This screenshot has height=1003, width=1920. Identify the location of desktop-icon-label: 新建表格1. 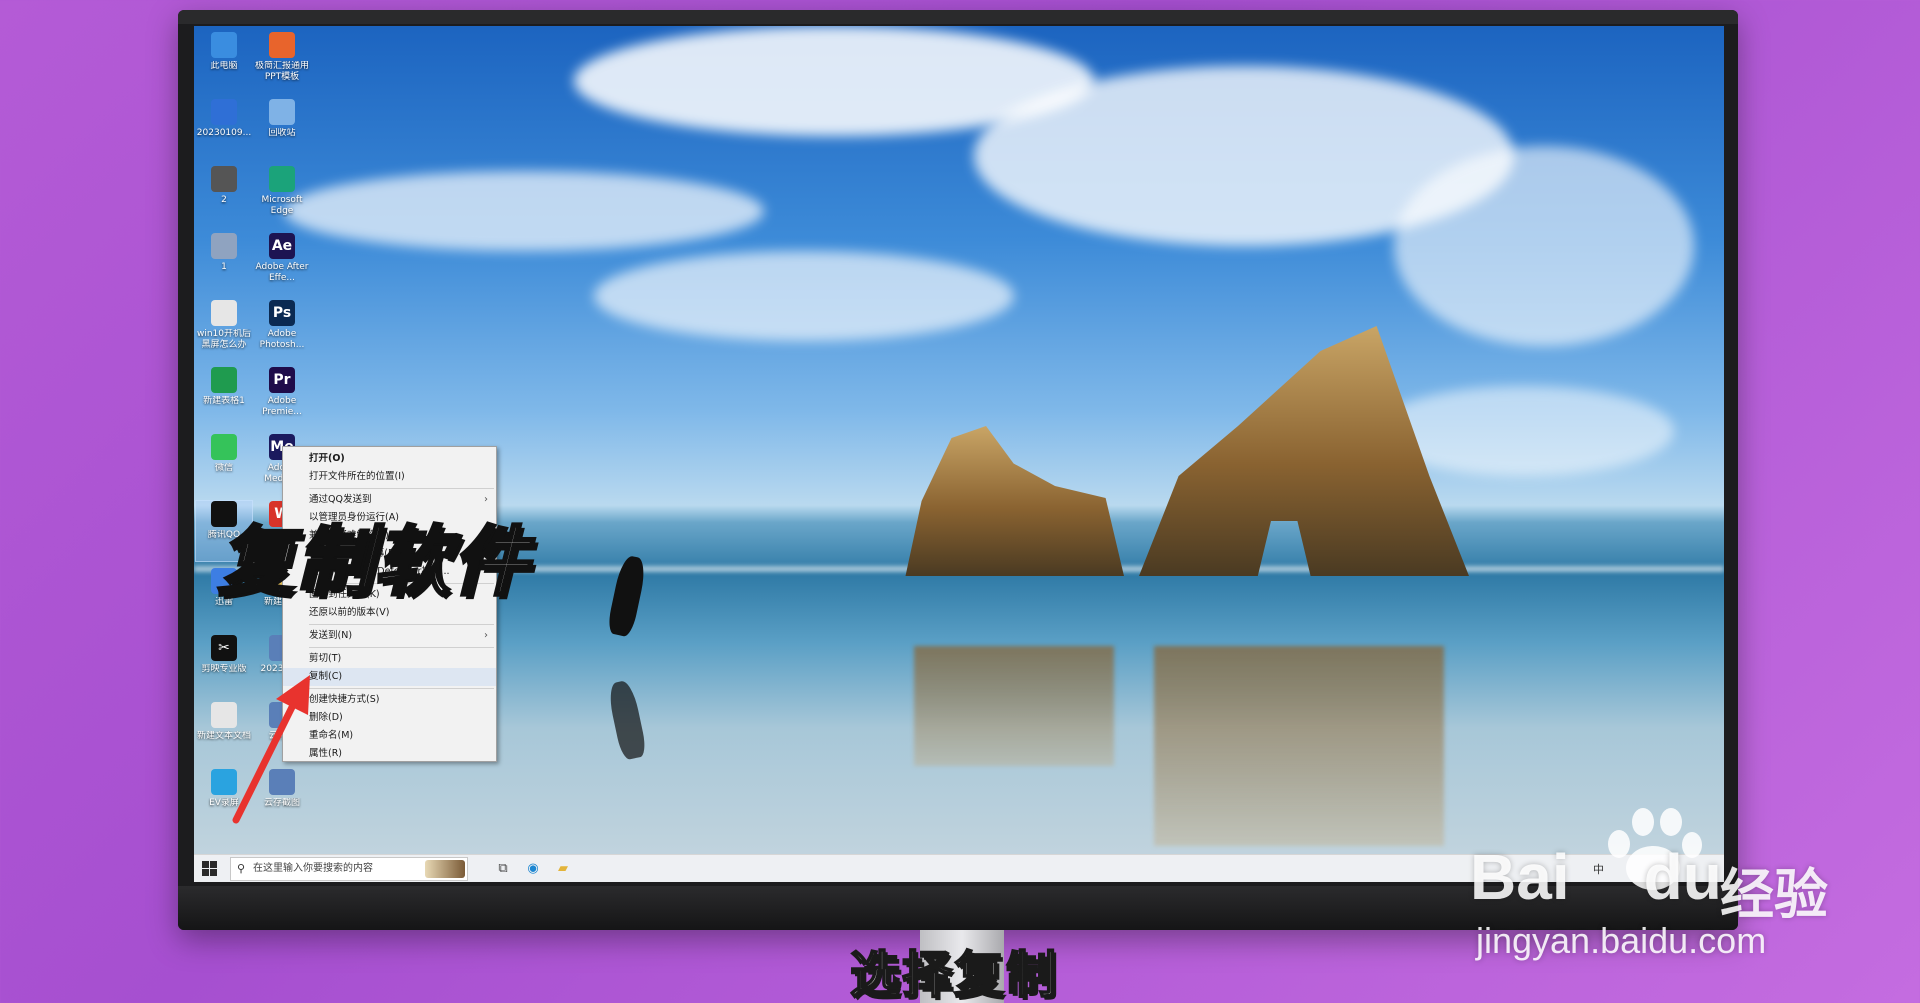
(224, 401).